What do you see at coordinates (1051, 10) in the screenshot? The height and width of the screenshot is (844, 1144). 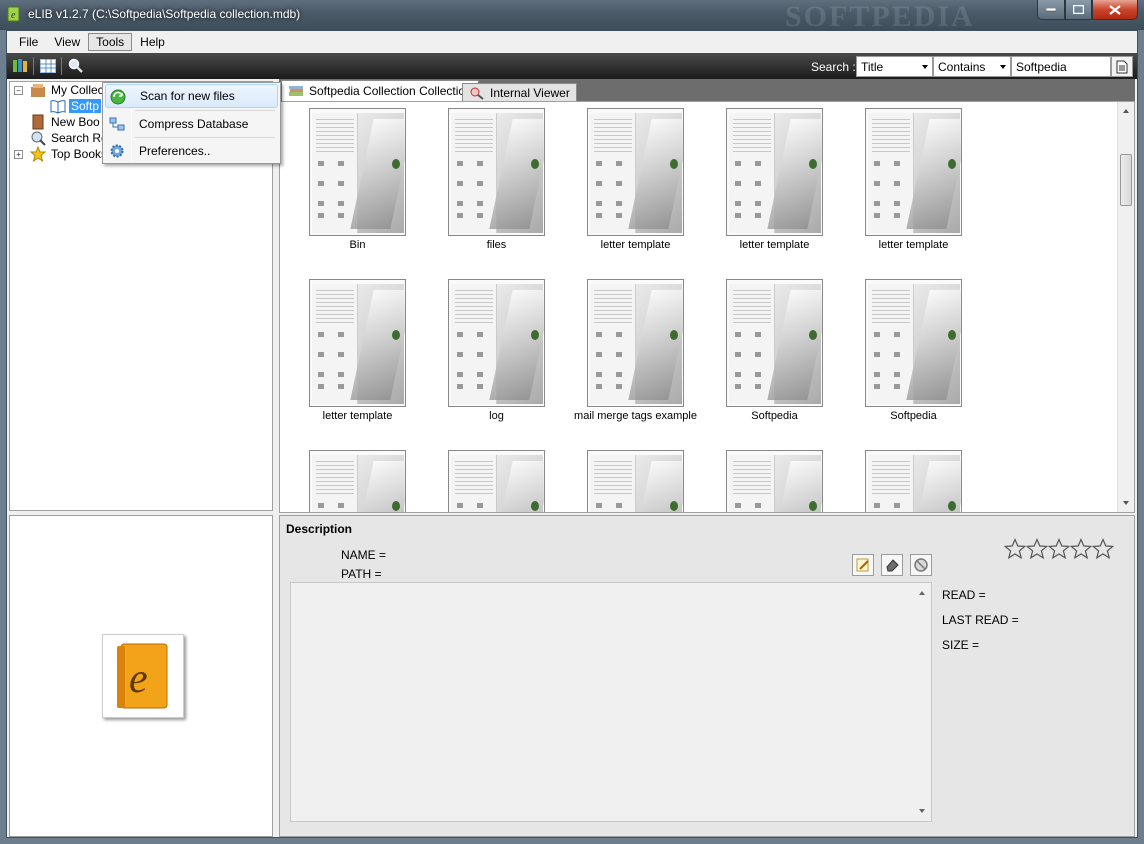 I see `minimize-button` at bounding box center [1051, 10].